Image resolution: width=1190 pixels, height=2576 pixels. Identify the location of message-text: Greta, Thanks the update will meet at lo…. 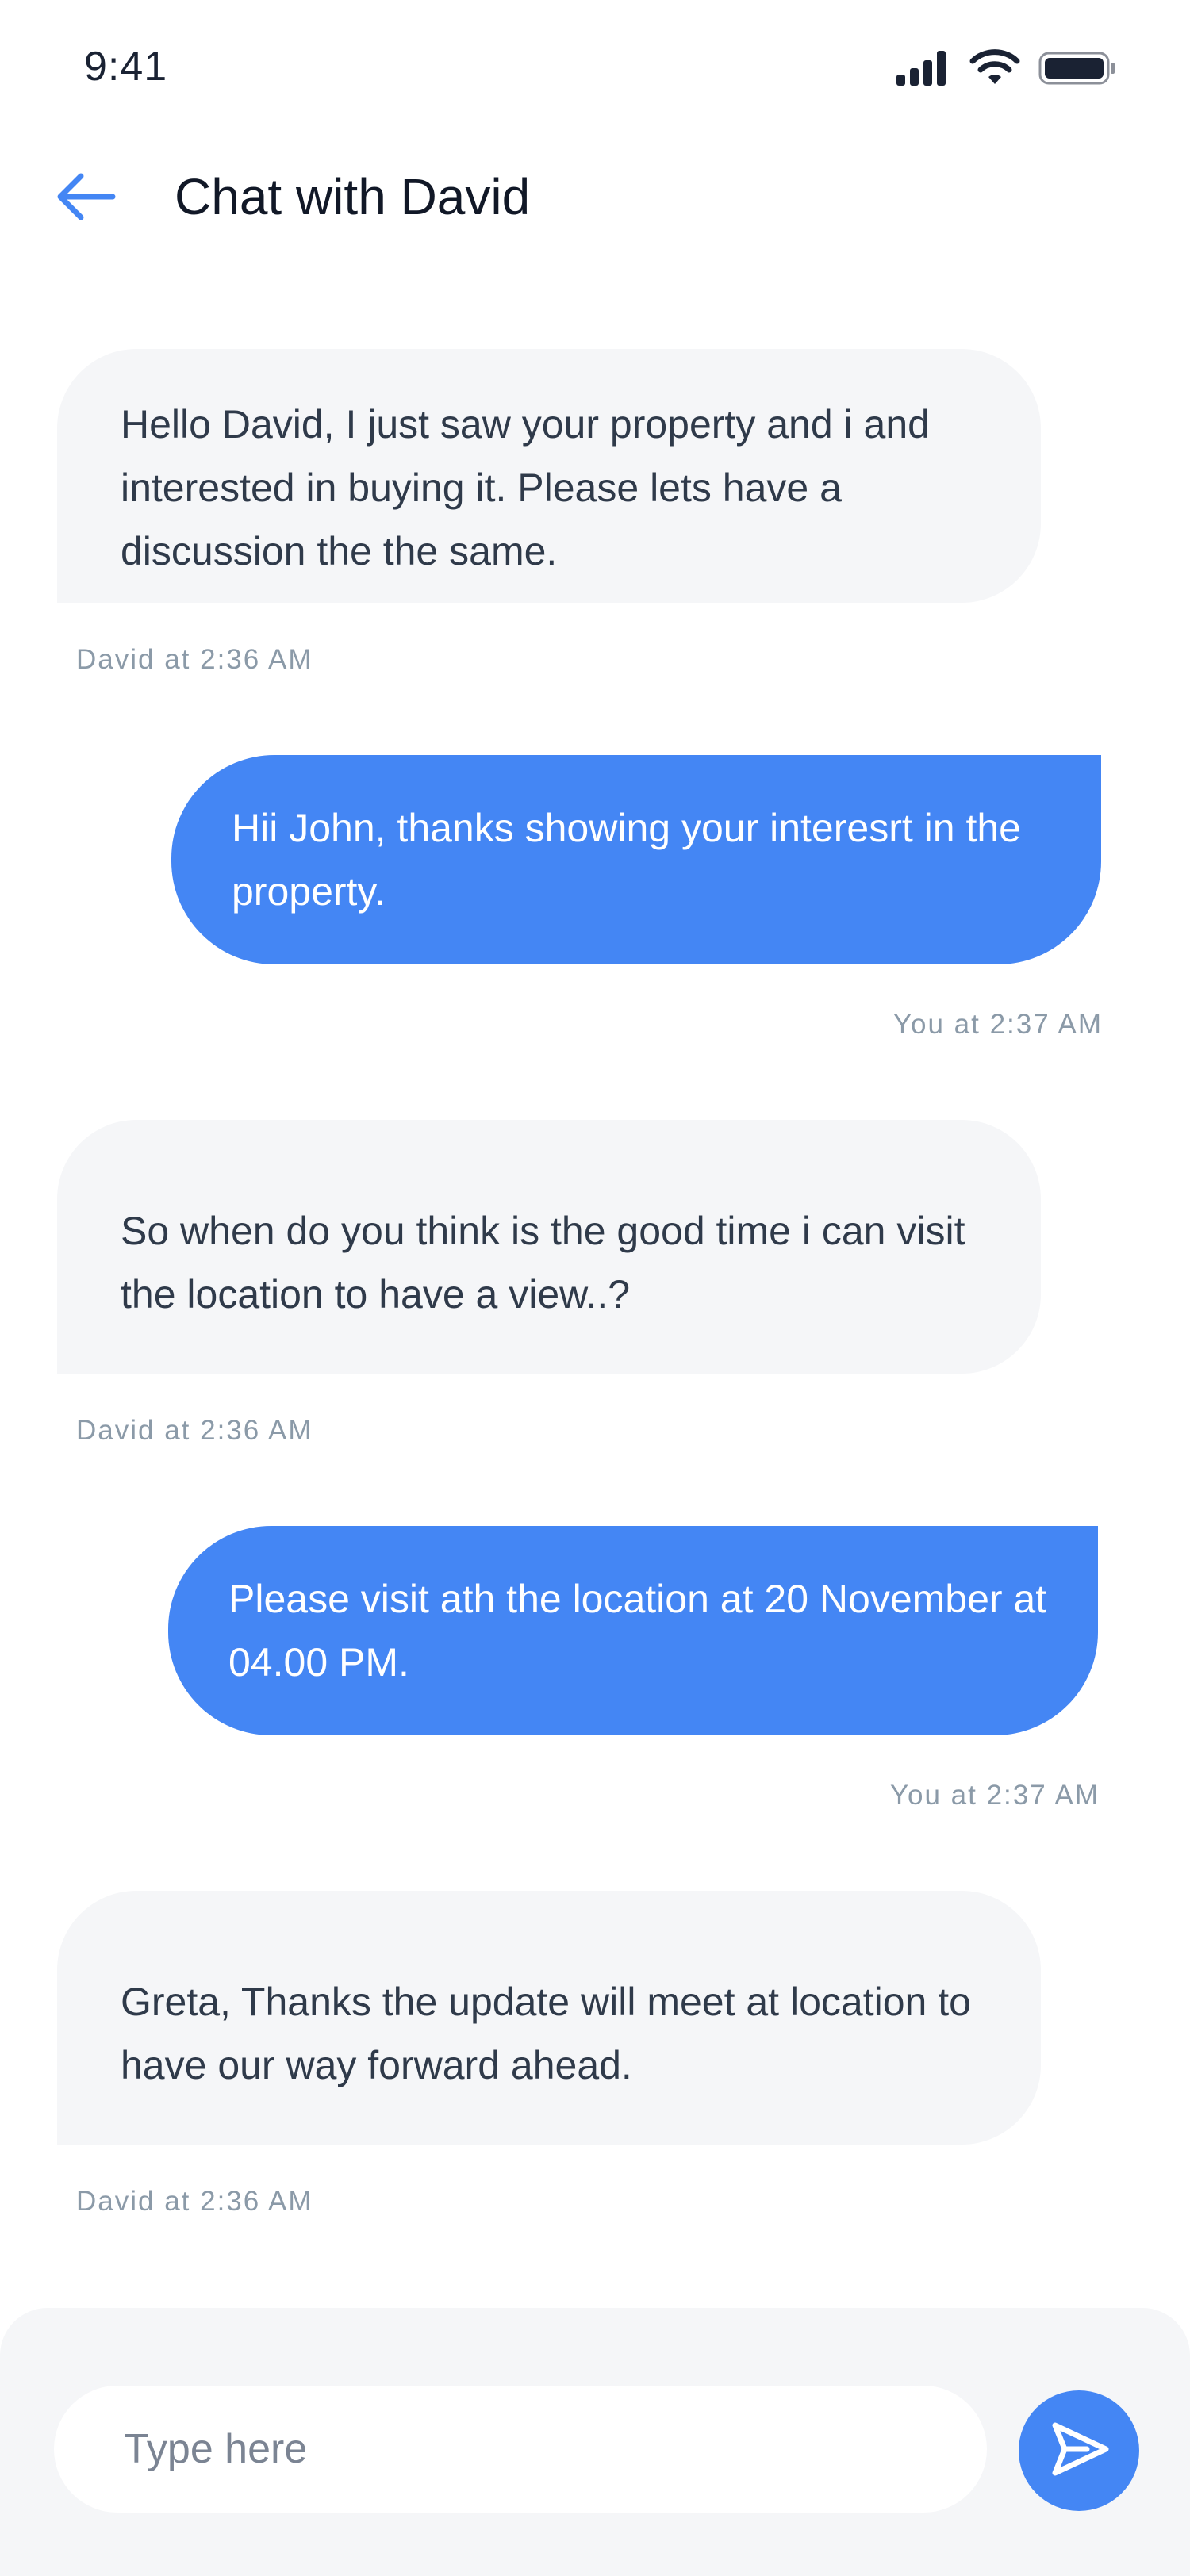
(546, 2034).